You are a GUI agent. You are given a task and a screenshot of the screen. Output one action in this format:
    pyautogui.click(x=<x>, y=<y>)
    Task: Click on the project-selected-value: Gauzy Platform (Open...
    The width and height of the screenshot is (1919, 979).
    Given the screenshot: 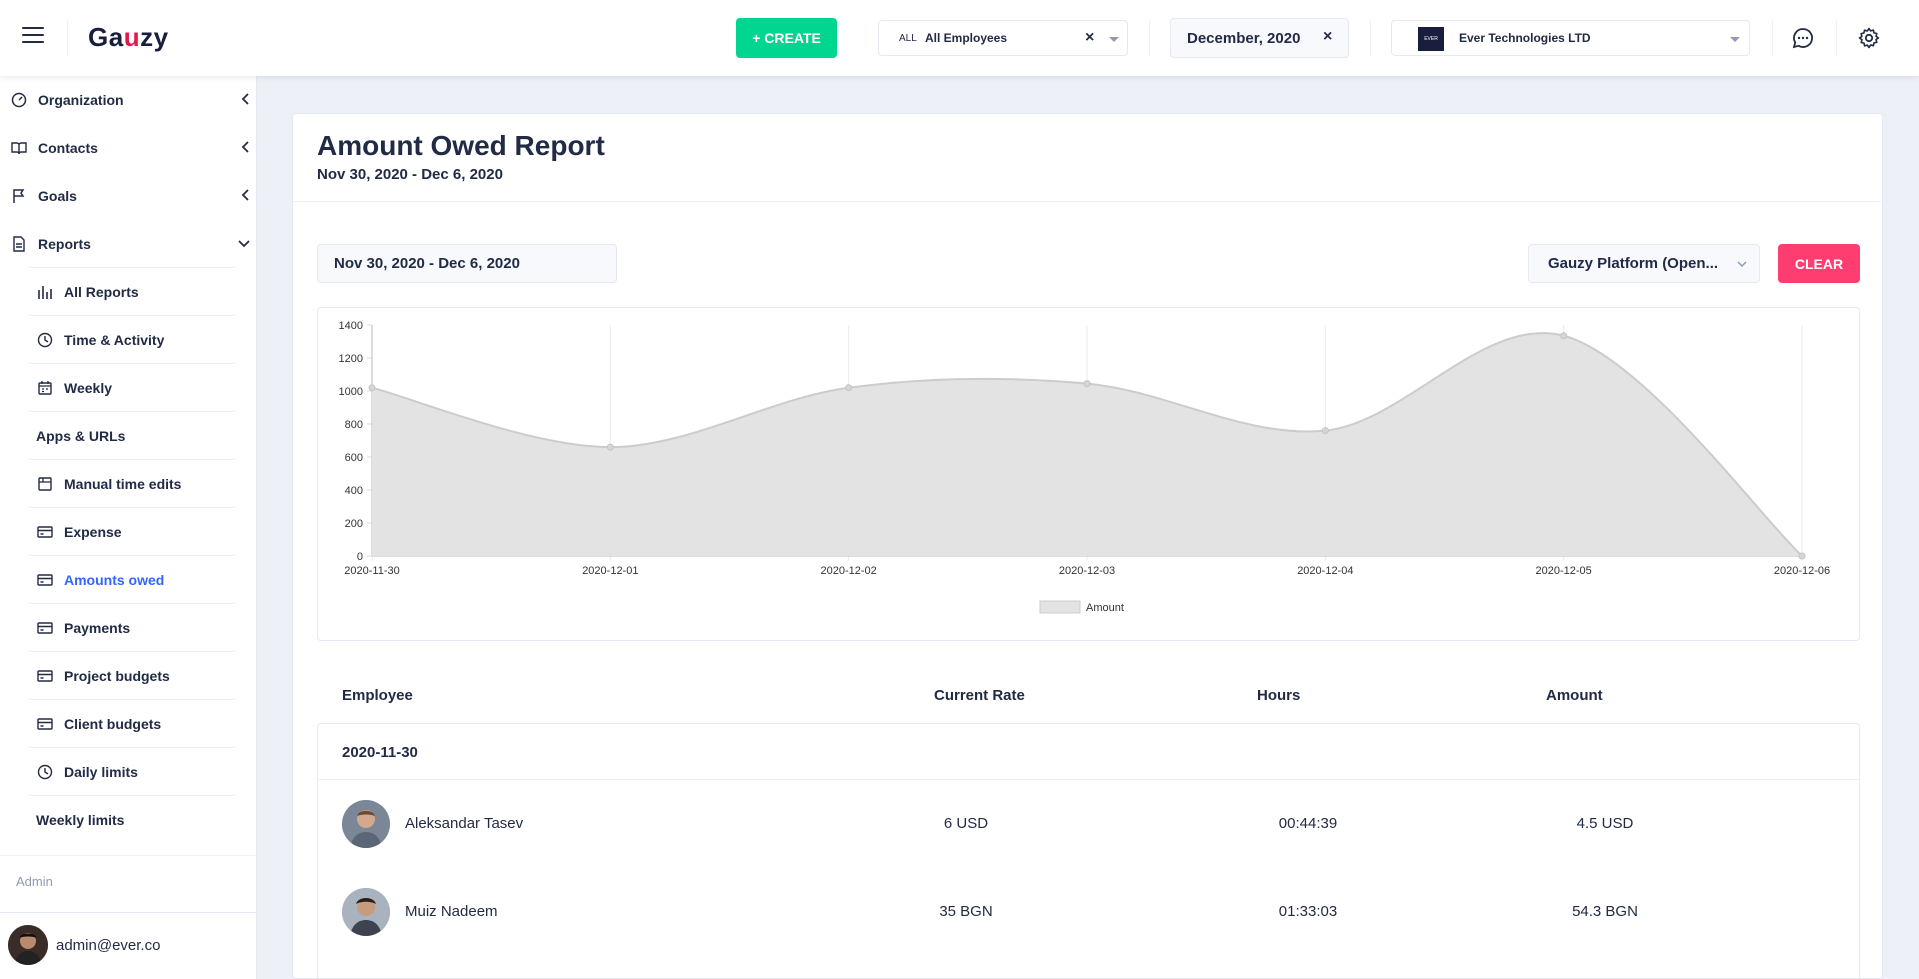 What is the action you would take?
    pyautogui.click(x=1633, y=263)
    